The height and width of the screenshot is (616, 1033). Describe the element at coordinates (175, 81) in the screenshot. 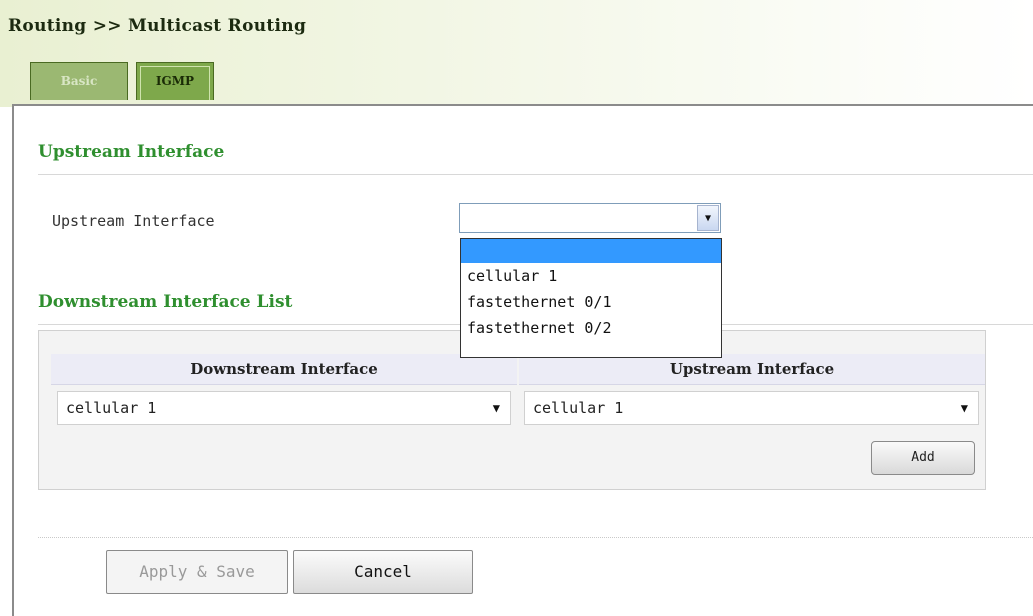

I see `tab-igmp: IGMP` at that location.